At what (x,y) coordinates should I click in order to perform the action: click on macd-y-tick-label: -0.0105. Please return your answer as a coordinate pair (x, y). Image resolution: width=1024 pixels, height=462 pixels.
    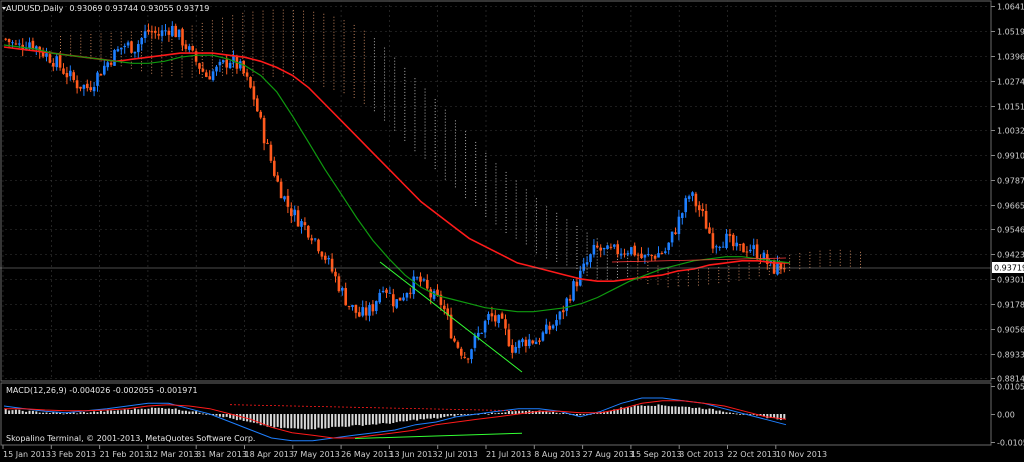
    Looking at the image, I should click on (1010, 443).